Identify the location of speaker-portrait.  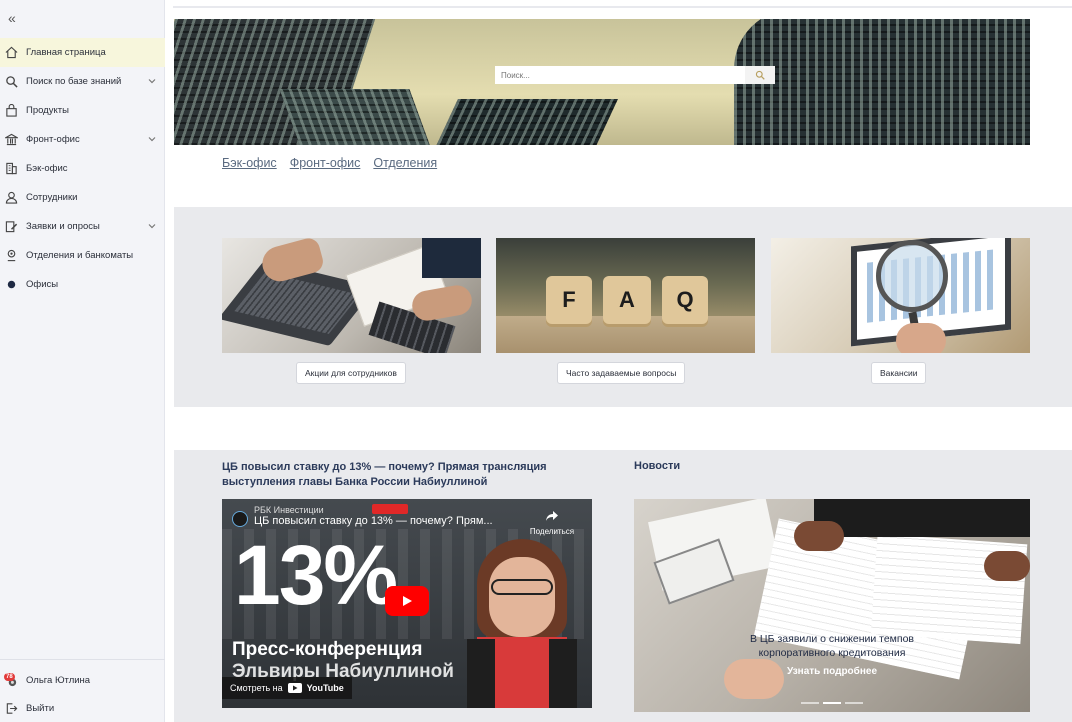
(522, 623).